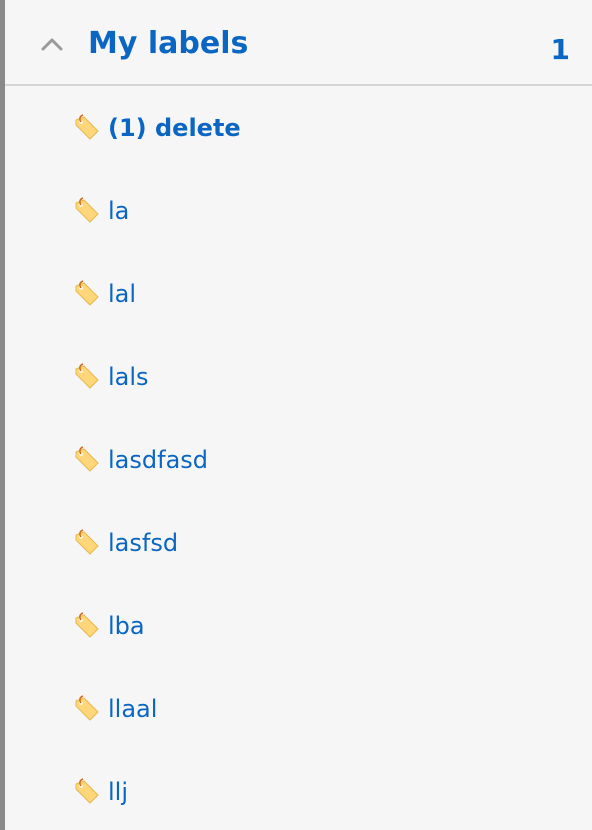 This screenshot has width=592, height=830. What do you see at coordinates (560, 49) in the screenshot?
I see `label-count-badge: 1` at bounding box center [560, 49].